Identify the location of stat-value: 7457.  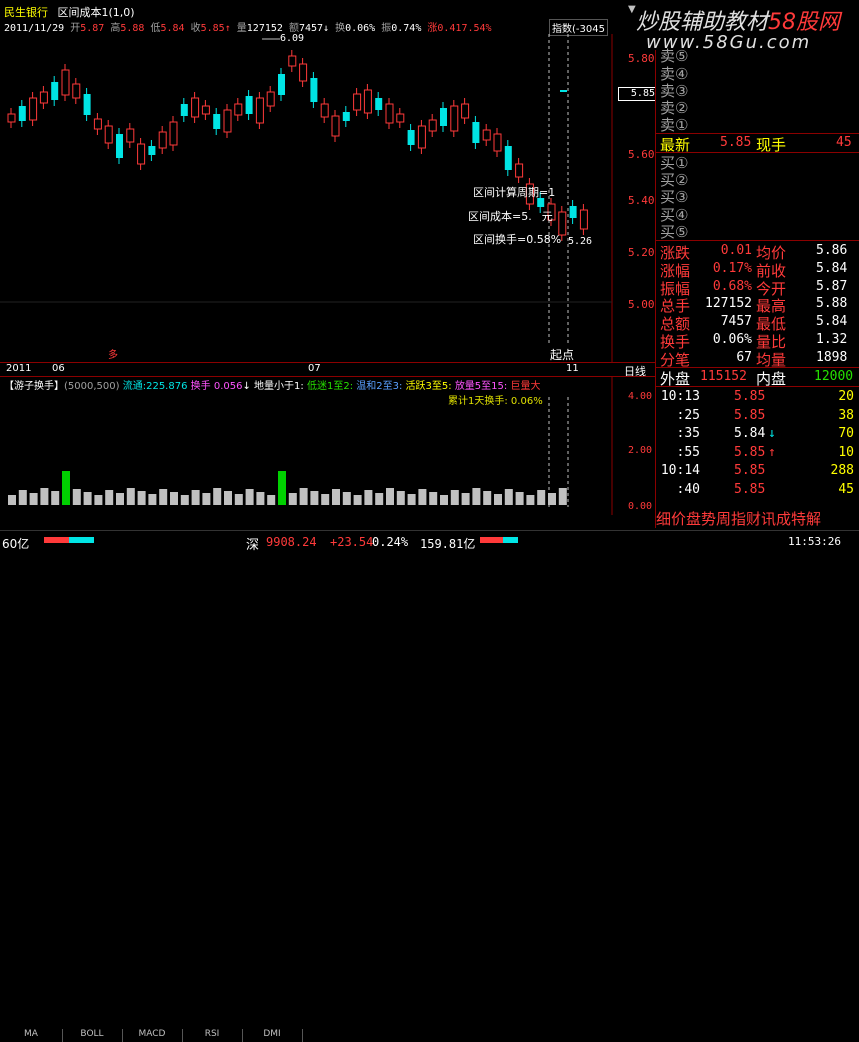
(736, 322).